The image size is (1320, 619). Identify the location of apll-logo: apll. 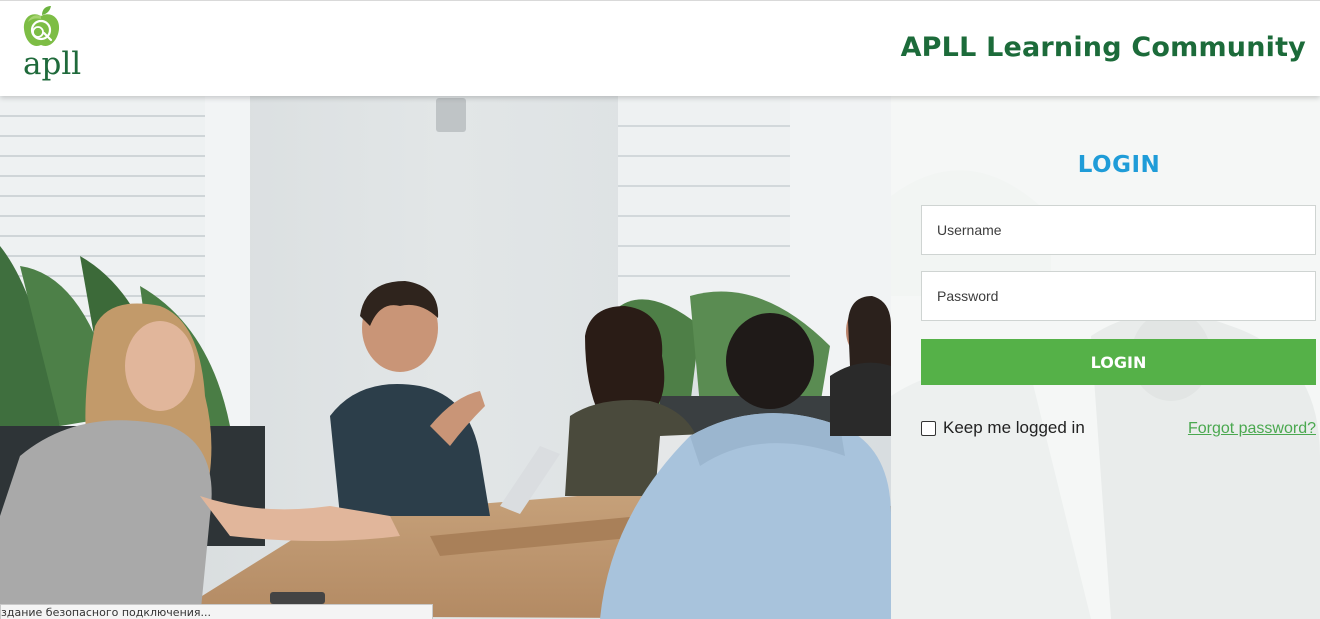
(53, 49).